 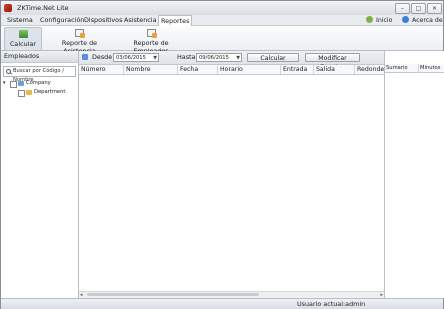 What do you see at coordinates (198, 69) in the screenshot?
I see `column-header-fecha: Fecha` at bounding box center [198, 69].